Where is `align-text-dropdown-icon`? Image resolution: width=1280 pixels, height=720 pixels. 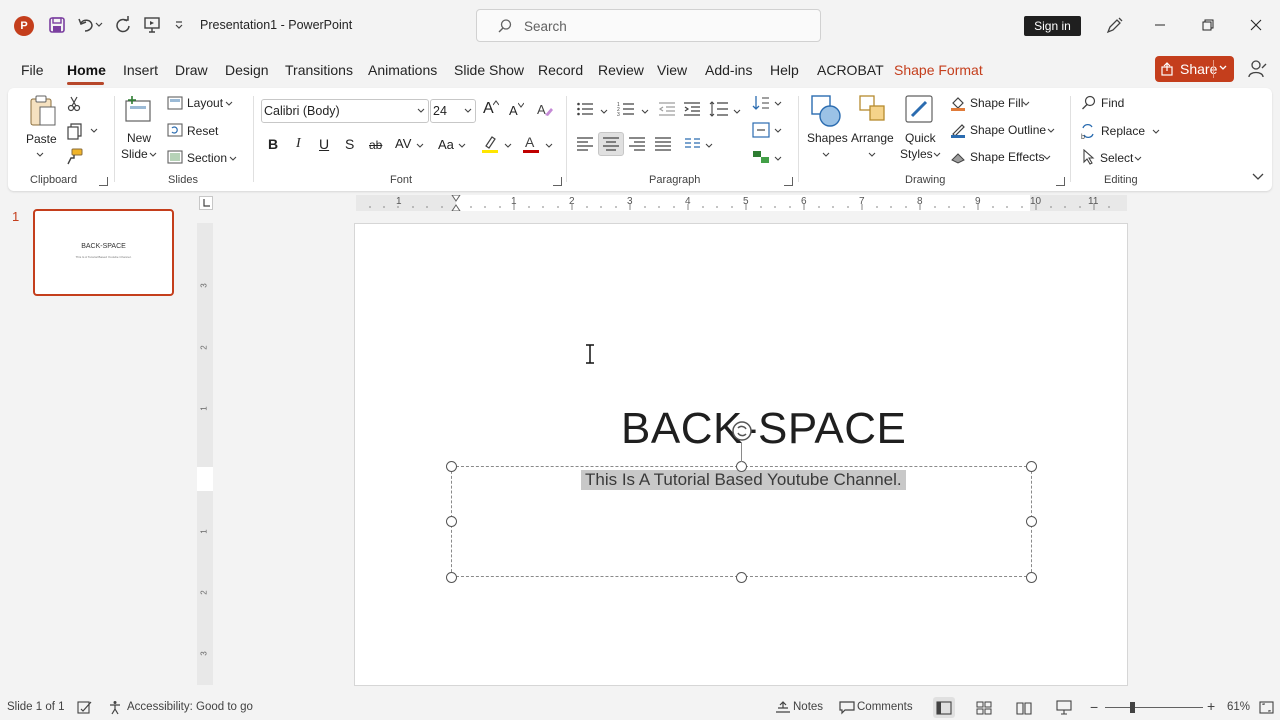
align-text-dropdown-icon is located at coordinates (778, 130).